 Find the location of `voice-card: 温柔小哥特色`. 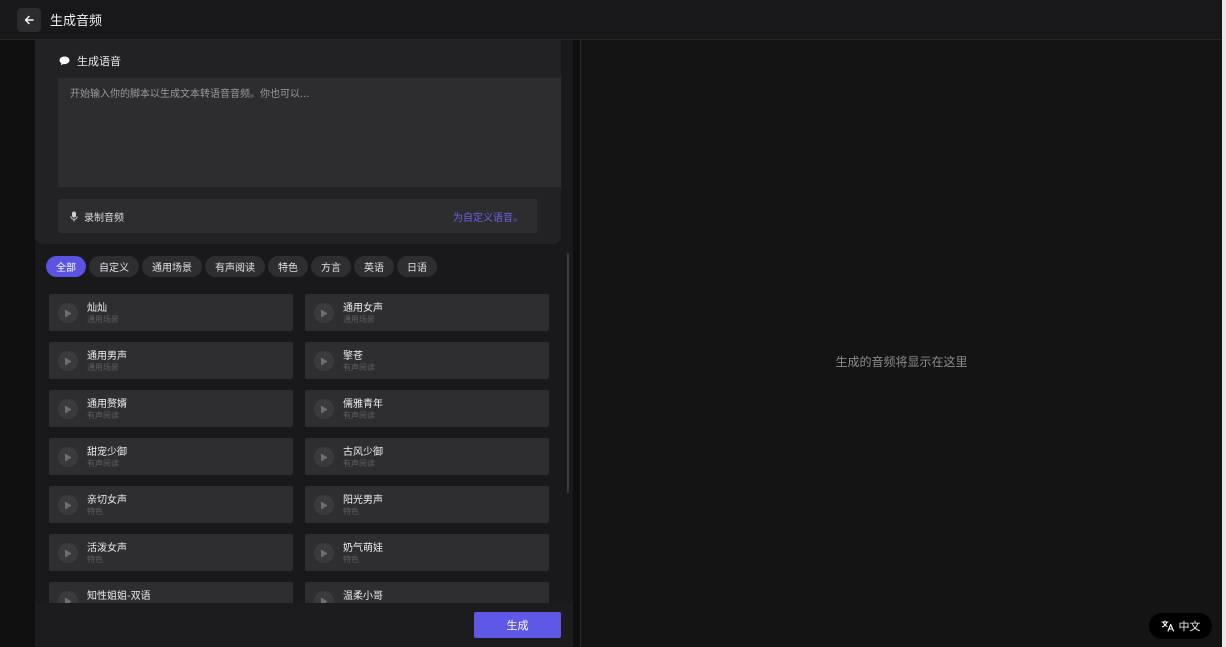

voice-card: 温柔小哥特色 is located at coordinates (427, 592).